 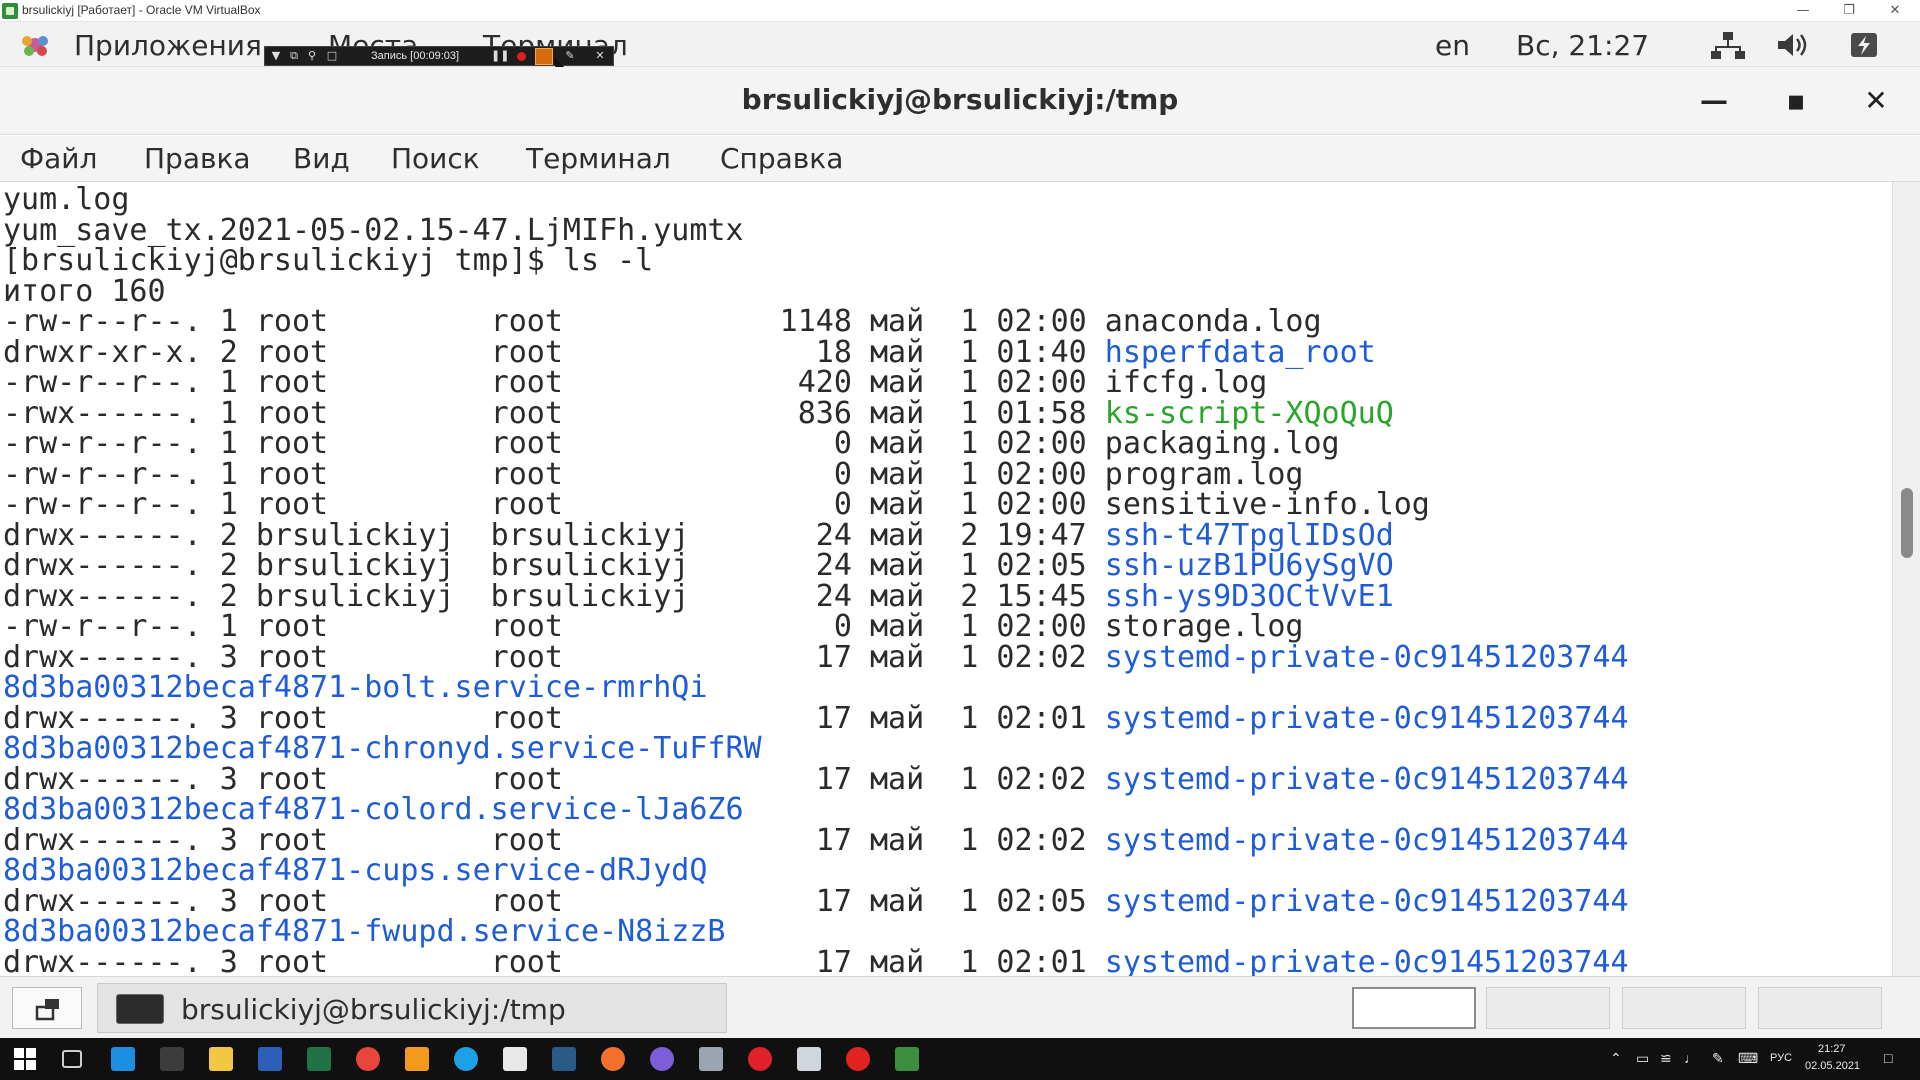 What do you see at coordinates (172, 1059) in the screenshot?
I see `terminal-app-icon` at bounding box center [172, 1059].